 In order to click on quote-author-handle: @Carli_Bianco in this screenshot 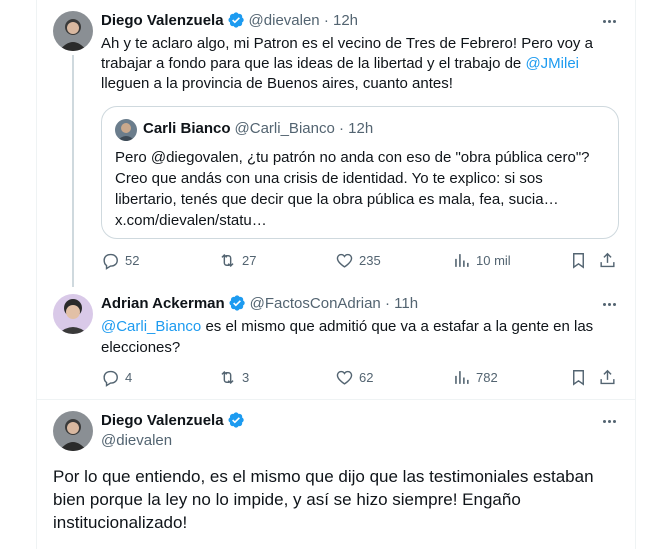, I will do `click(284, 128)`.